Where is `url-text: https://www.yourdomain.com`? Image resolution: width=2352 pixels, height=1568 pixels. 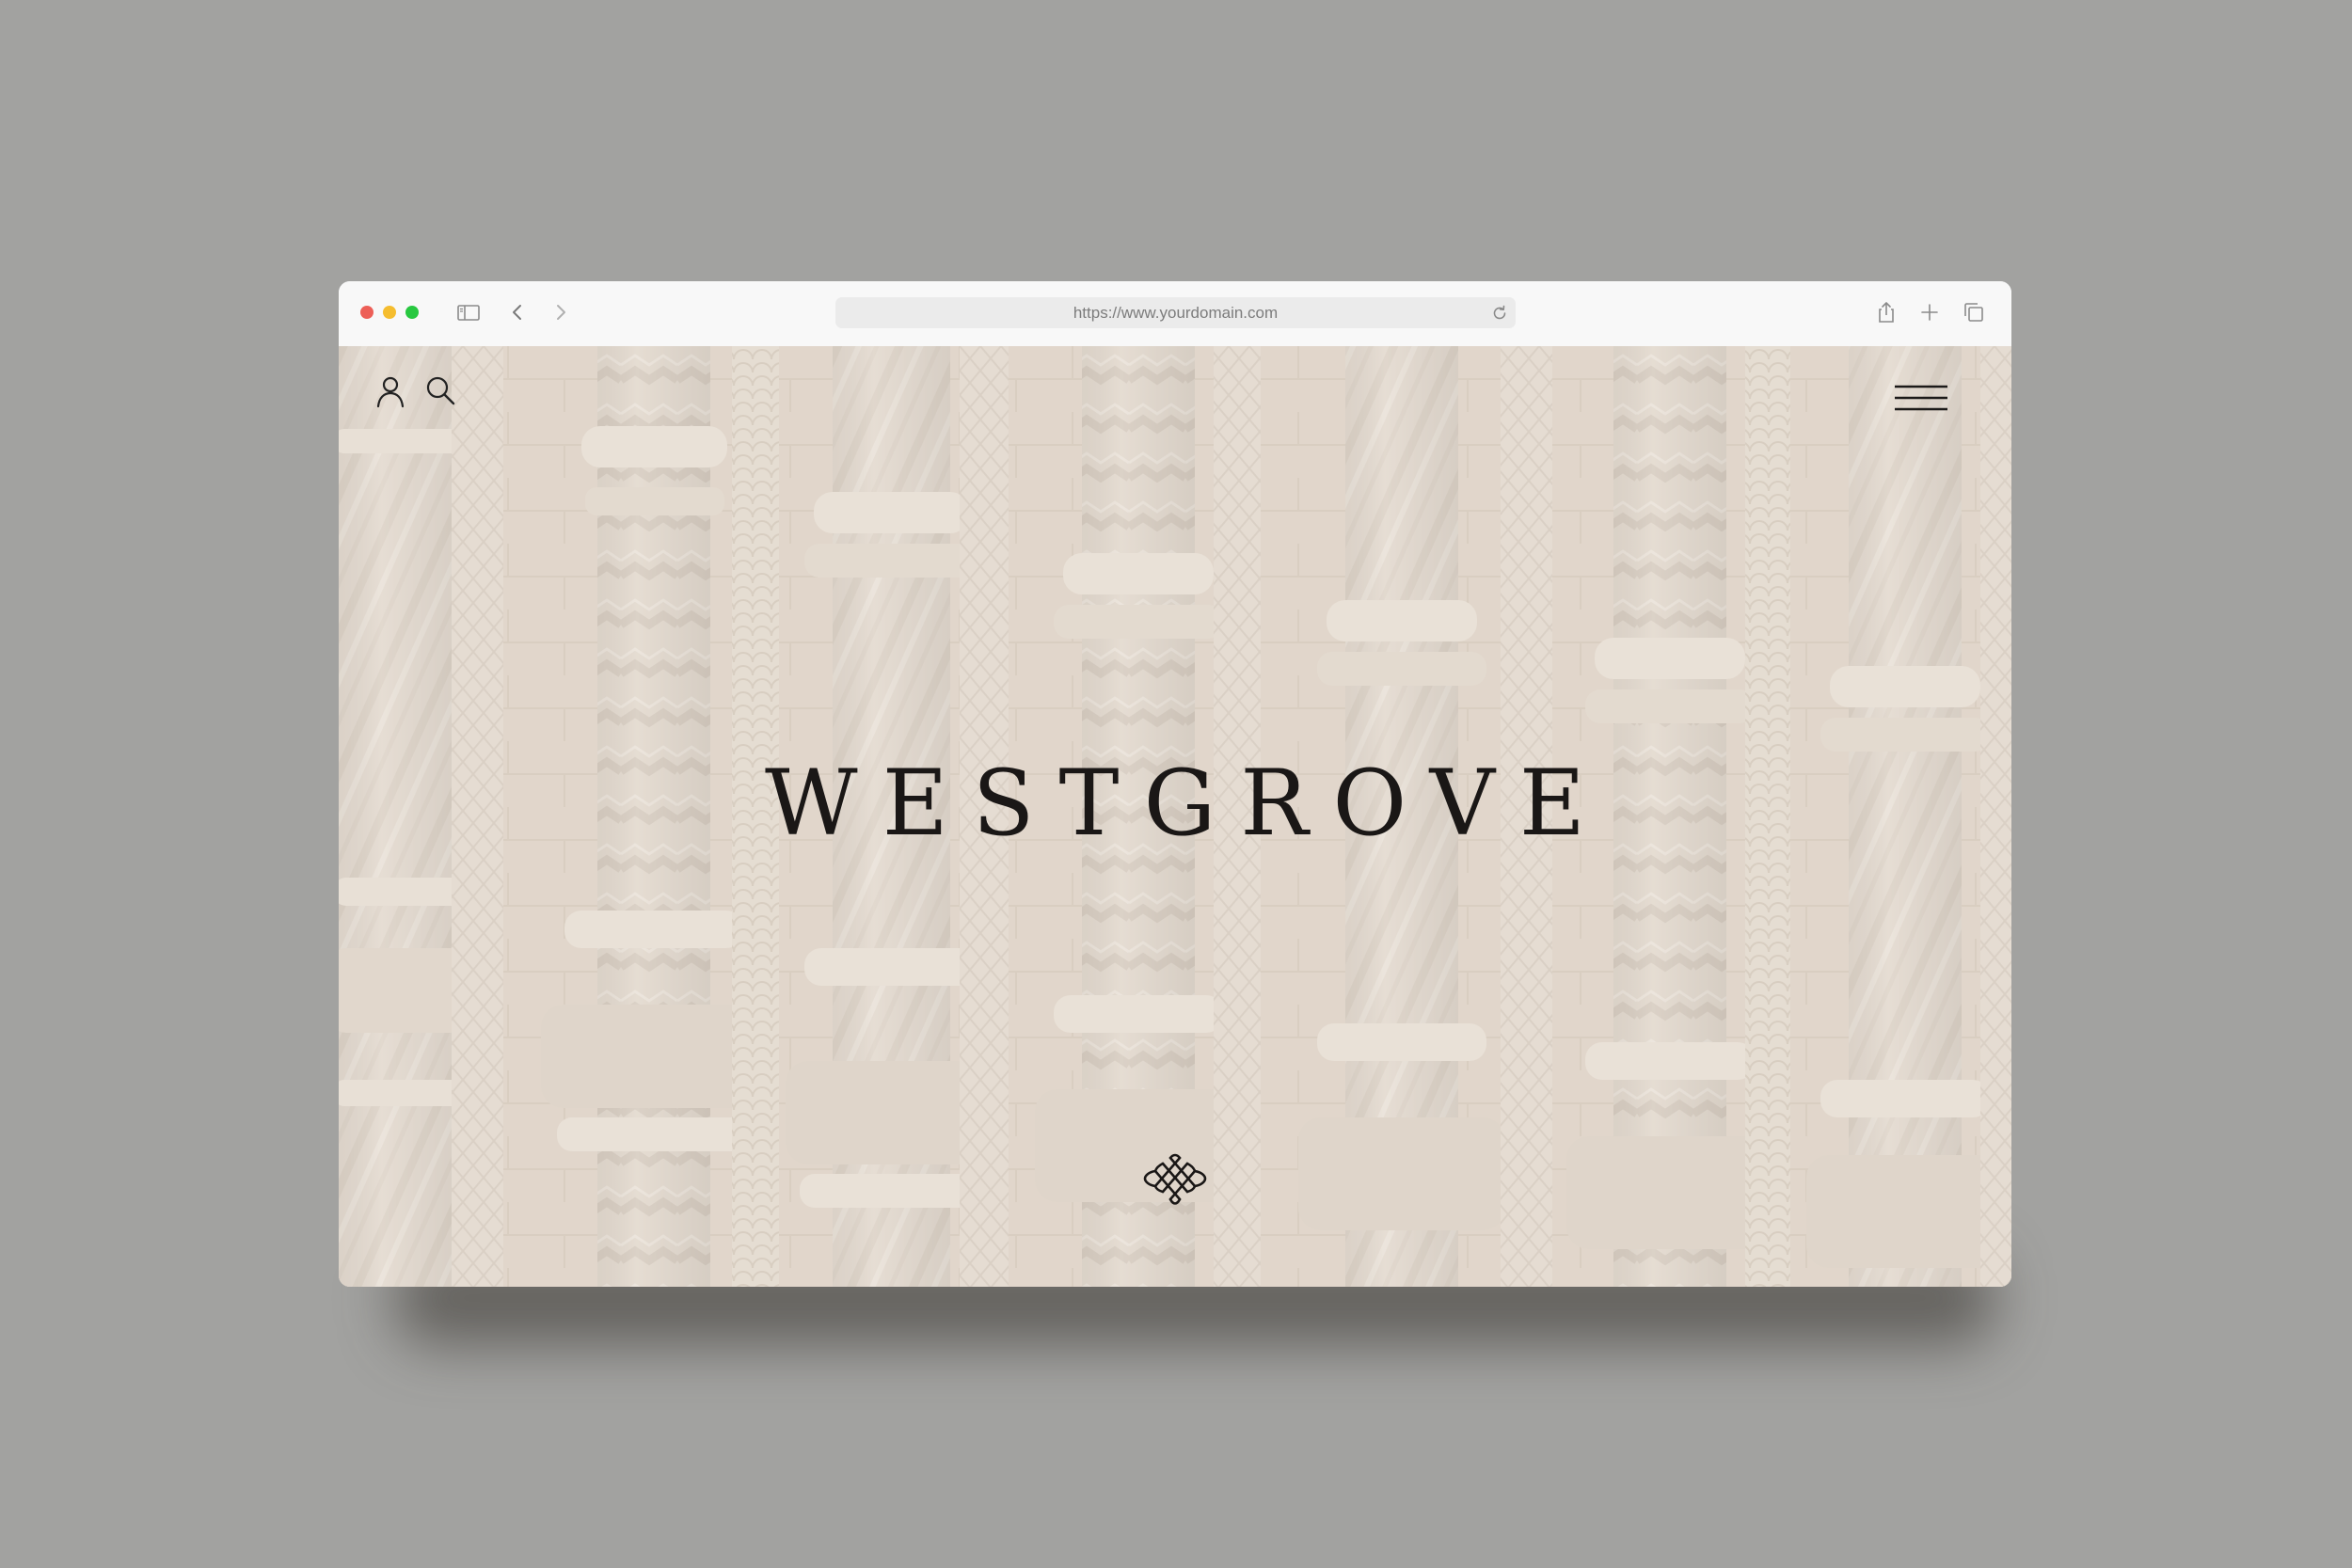
url-text: https://www.yourdomain.com is located at coordinates (1175, 312).